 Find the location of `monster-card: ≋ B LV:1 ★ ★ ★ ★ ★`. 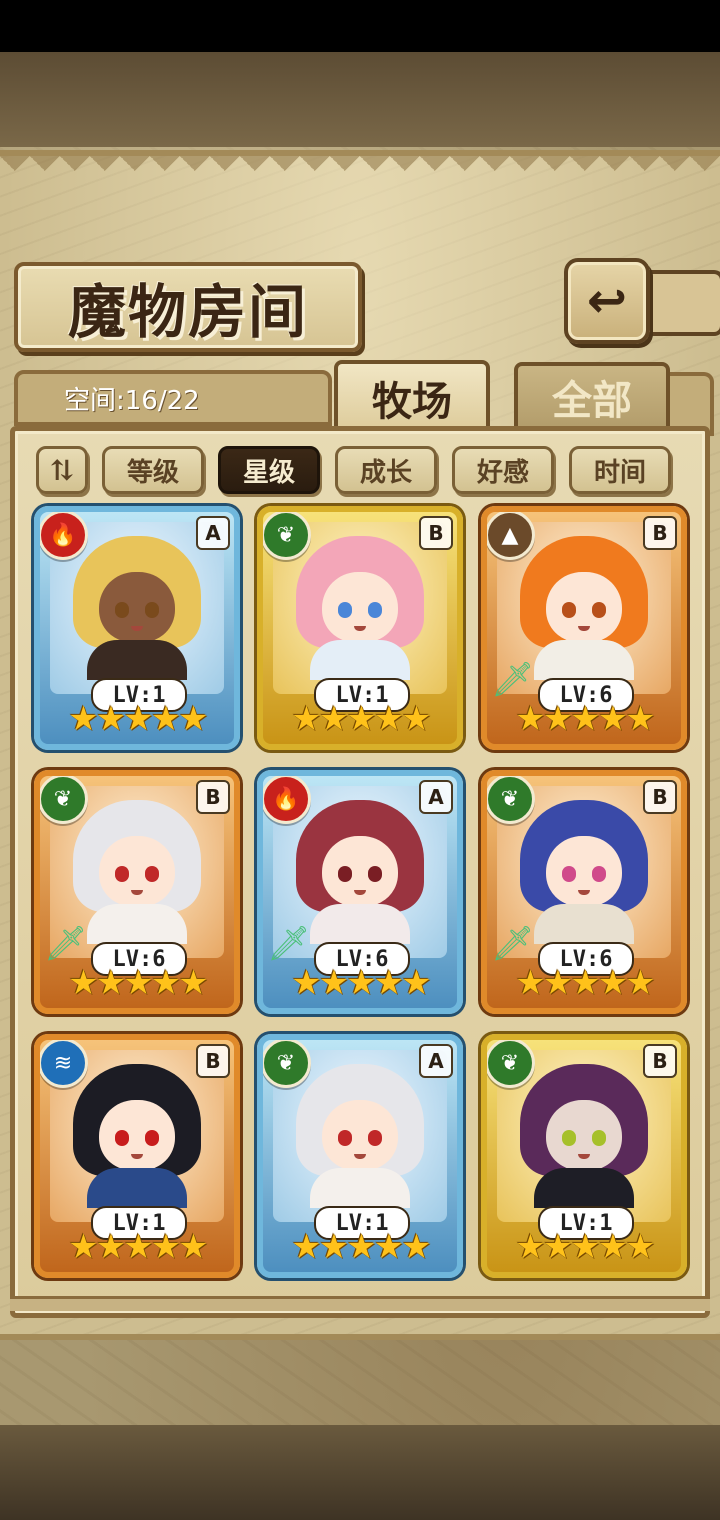

monster-card: ≋ B LV:1 ★ ★ ★ ★ ★ is located at coordinates (137, 1156).